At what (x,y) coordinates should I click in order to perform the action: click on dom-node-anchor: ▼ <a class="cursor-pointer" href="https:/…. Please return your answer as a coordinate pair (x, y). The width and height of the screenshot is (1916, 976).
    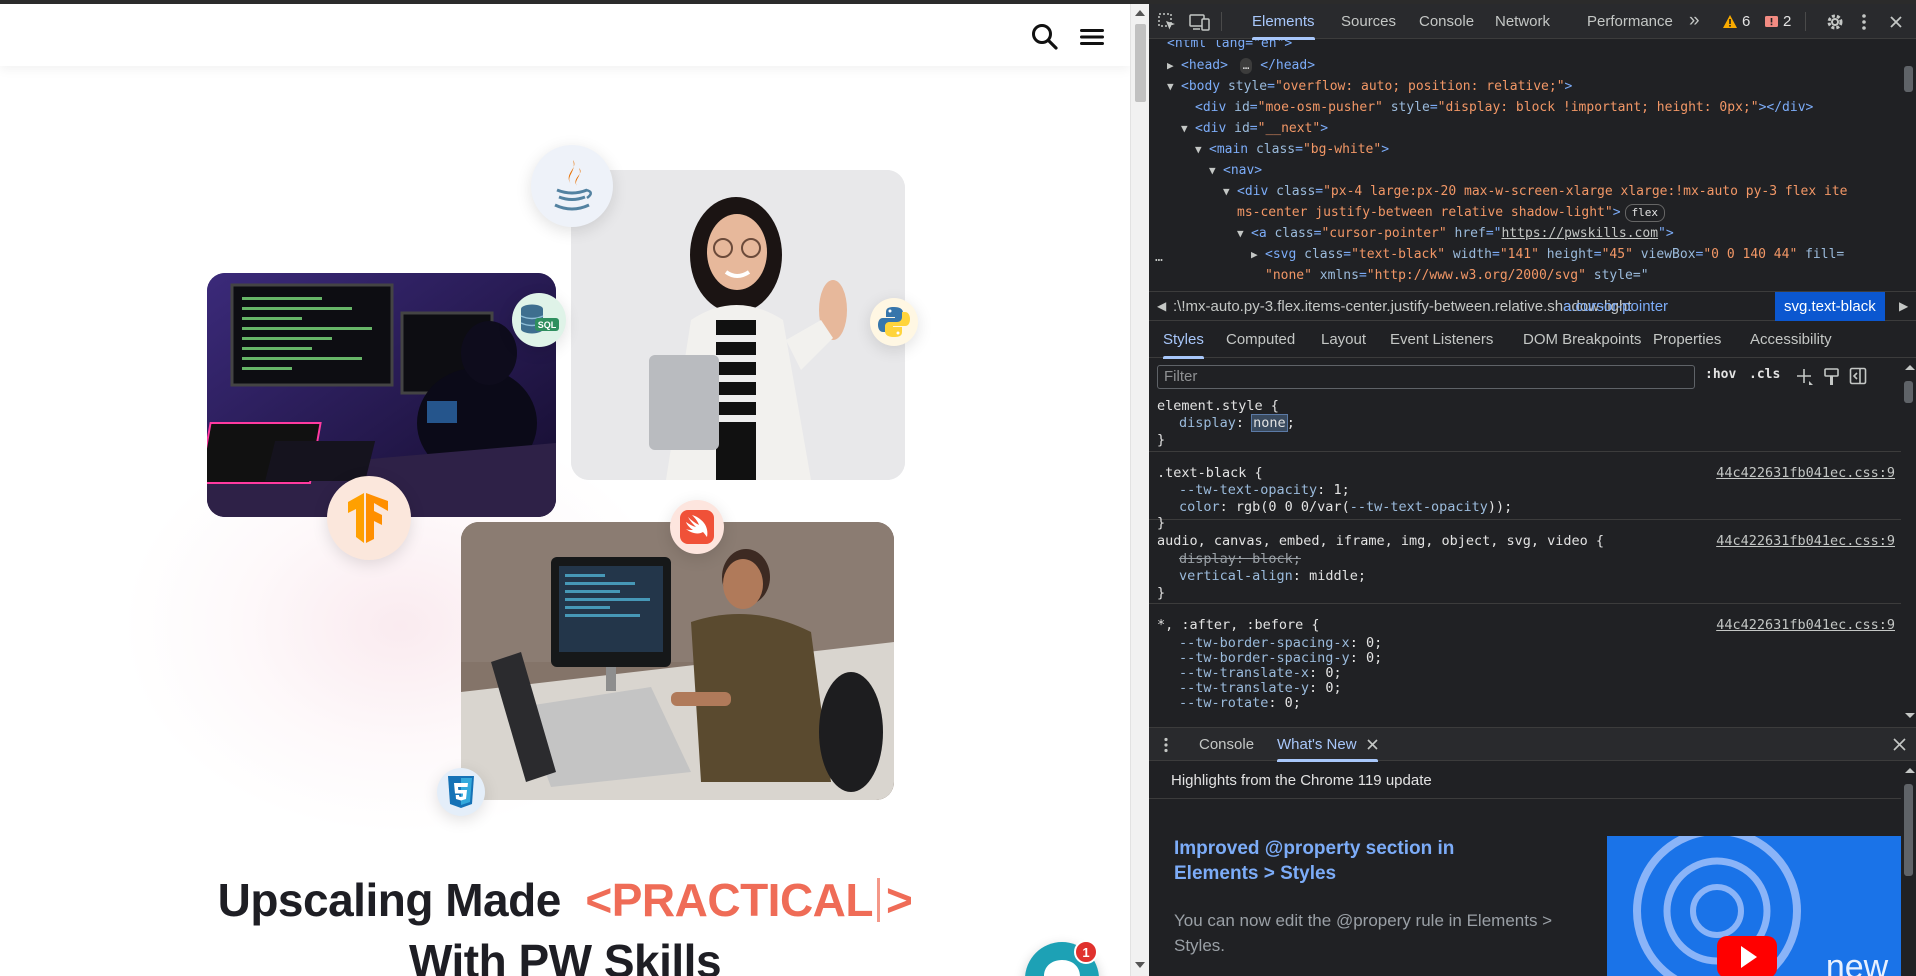
    Looking at the image, I should click on (1569, 233).